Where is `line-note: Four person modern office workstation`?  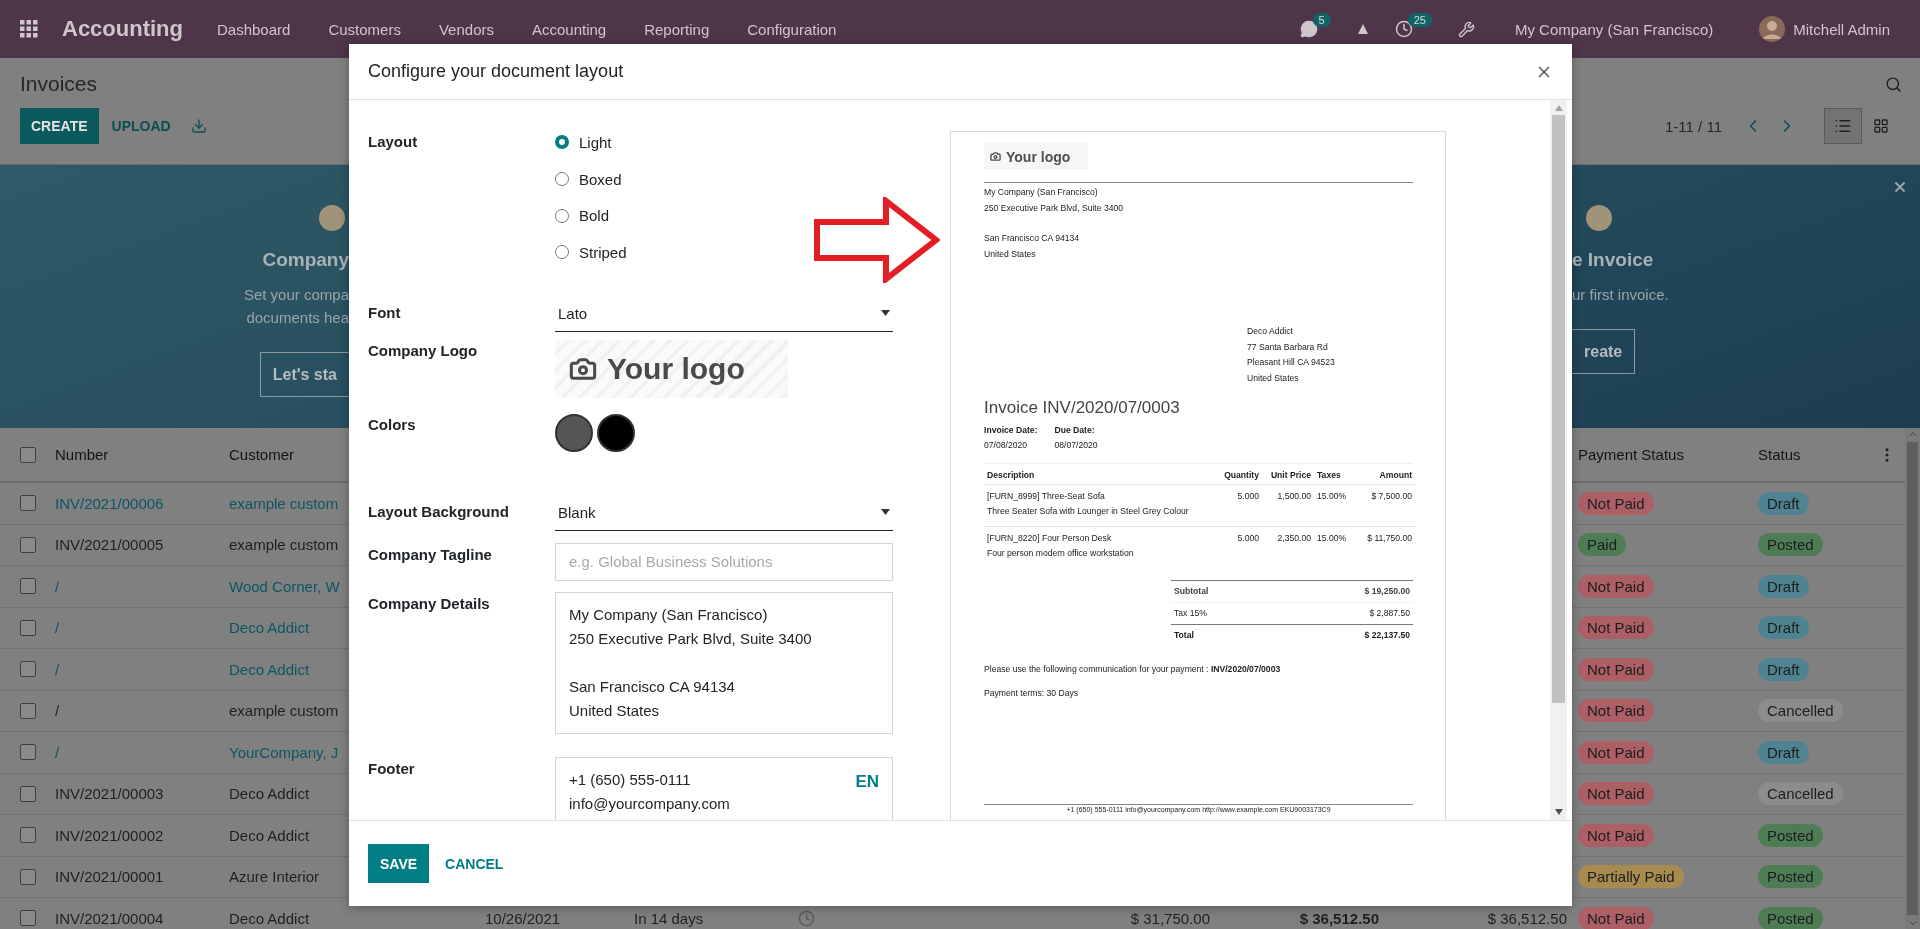 line-note: Four person modern office workstation is located at coordinates (1061, 553).